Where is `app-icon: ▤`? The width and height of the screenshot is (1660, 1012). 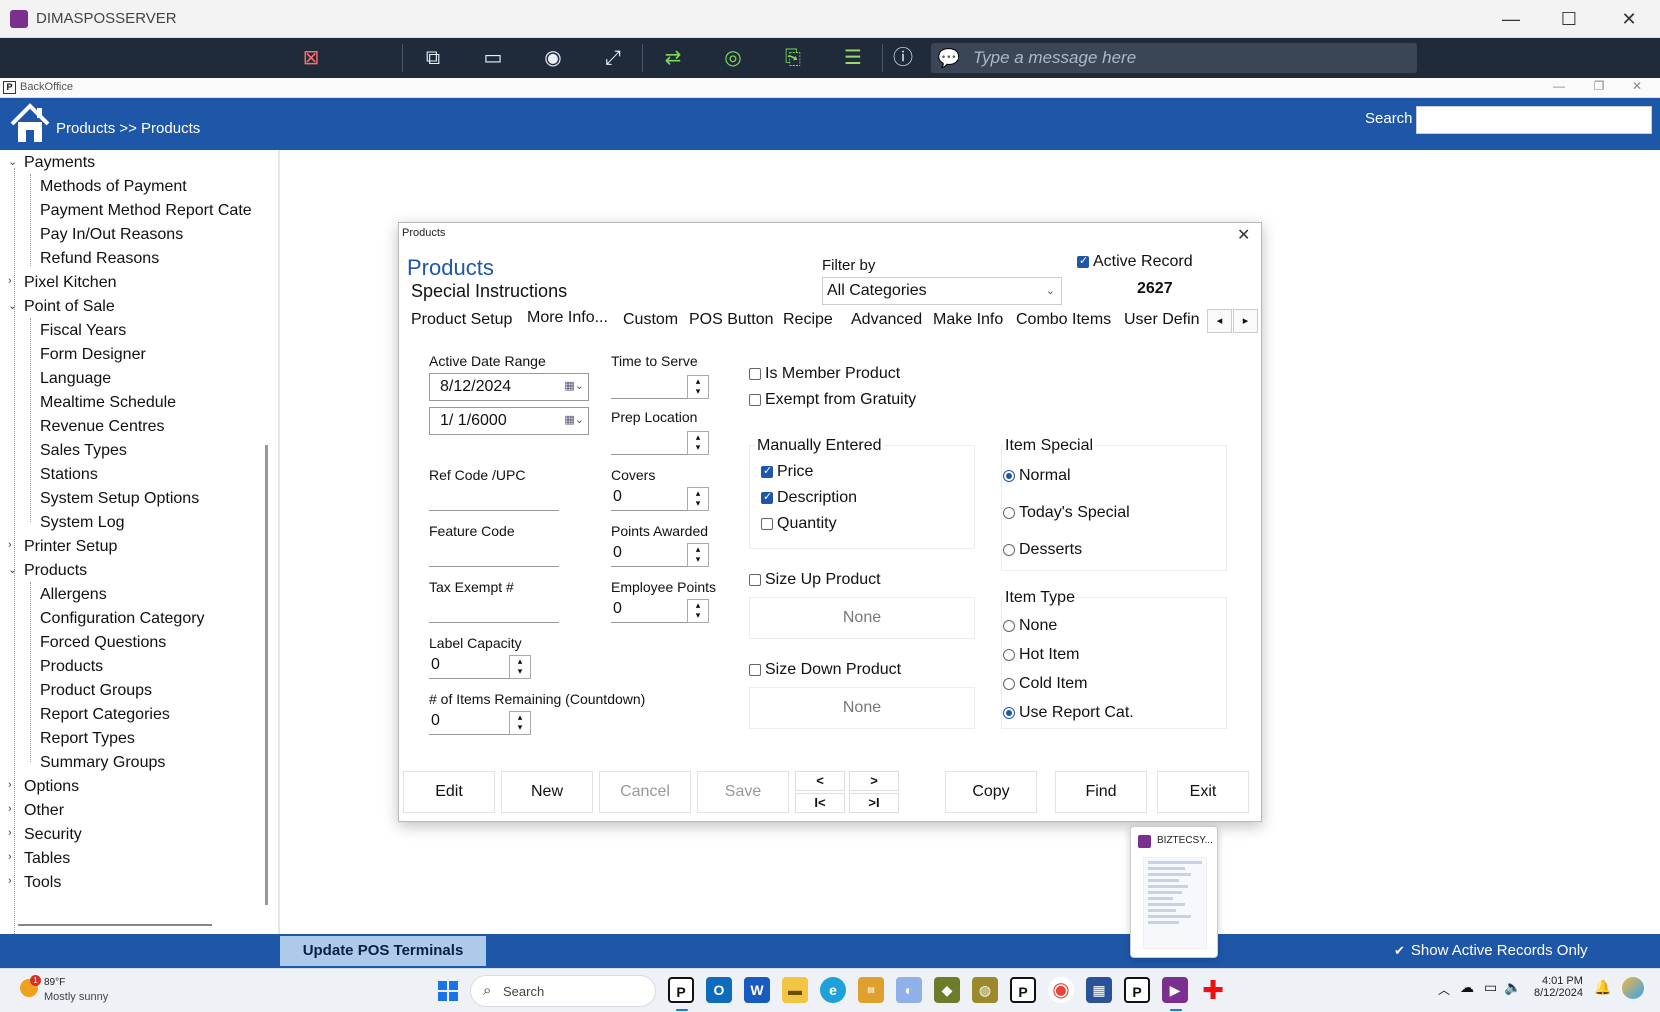 app-icon: ▤ is located at coordinates (871, 990).